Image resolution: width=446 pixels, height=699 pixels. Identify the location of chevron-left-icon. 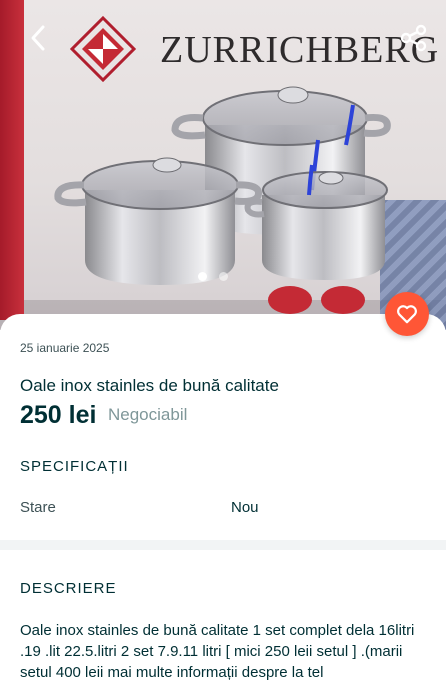
(38, 38).